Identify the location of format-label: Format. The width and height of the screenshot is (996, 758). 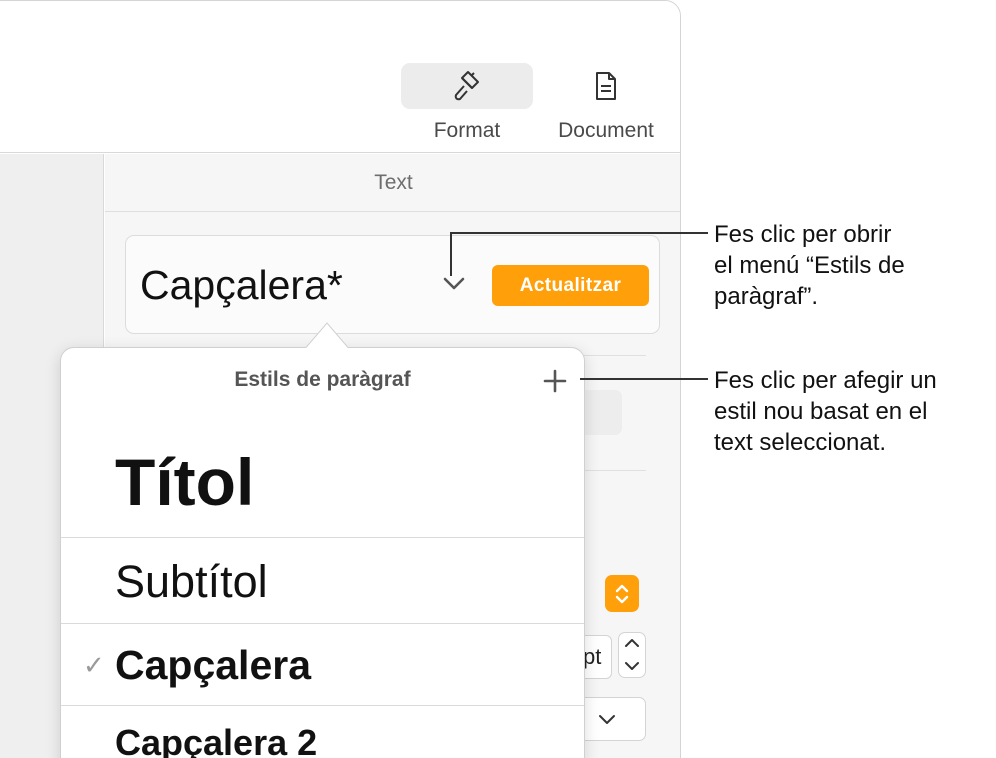
(467, 130).